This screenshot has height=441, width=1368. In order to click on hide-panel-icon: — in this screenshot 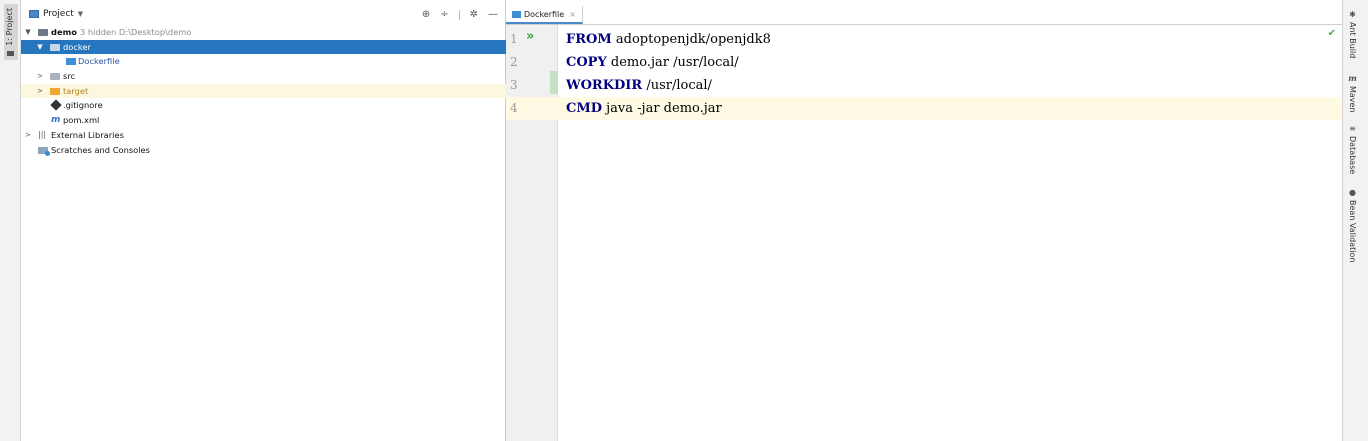, I will do `click(493, 14)`.